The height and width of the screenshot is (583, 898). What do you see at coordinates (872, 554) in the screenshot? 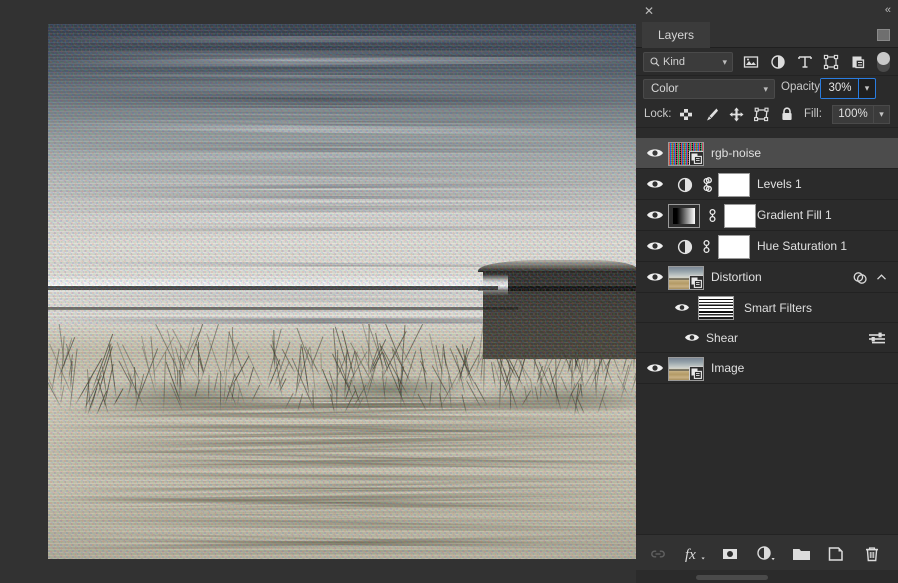
I see `delete-layer-button` at bounding box center [872, 554].